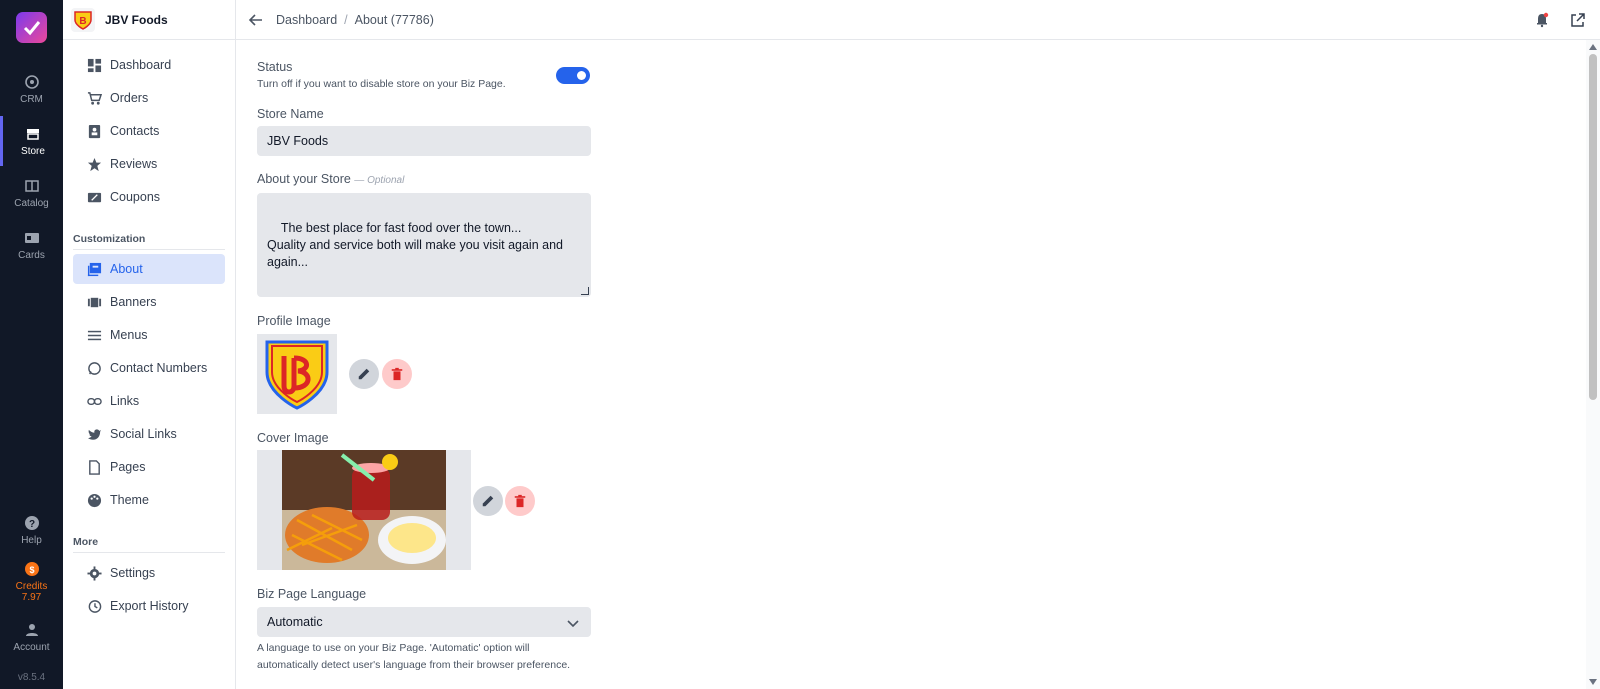 Image resolution: width=1600 pixels, height=689 pixels. Describe the element at coordinates (31, 81) in the screenshot. I see `crm-icon` at that location.